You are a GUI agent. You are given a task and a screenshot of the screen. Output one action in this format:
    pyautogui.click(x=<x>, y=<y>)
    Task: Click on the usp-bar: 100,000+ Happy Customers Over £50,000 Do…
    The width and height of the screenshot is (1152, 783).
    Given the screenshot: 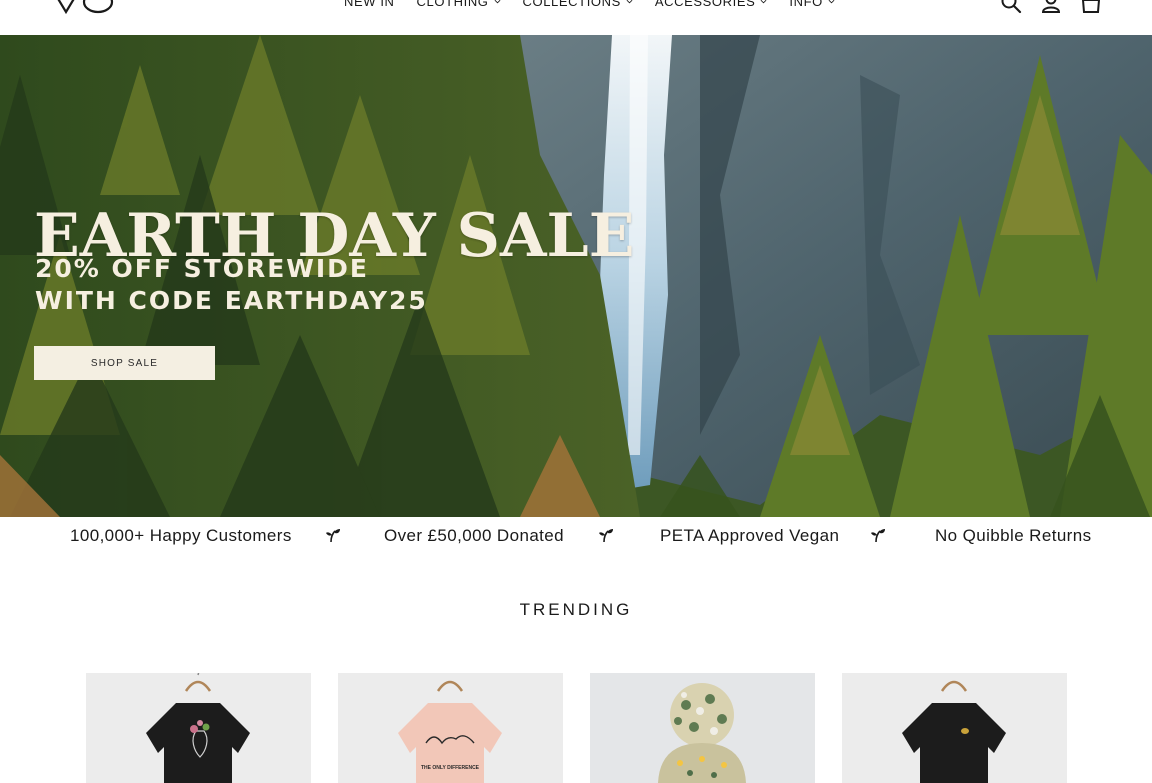 What is the action you would take?
    pyautogui.click(x=576, y=537)
    